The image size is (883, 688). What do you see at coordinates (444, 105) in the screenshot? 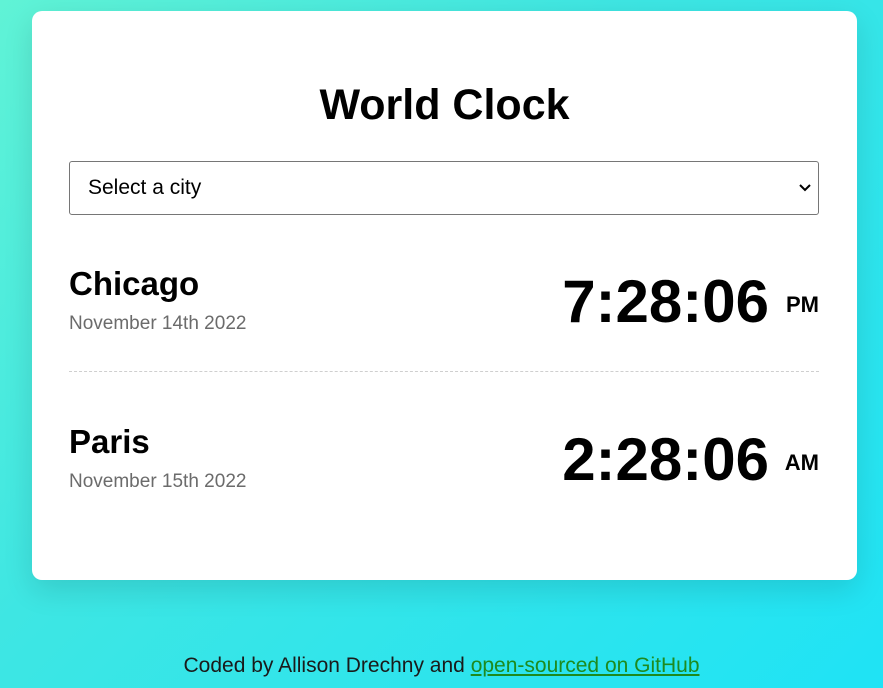
I see `page-title: World Clock` at bounding box center [444, 105].